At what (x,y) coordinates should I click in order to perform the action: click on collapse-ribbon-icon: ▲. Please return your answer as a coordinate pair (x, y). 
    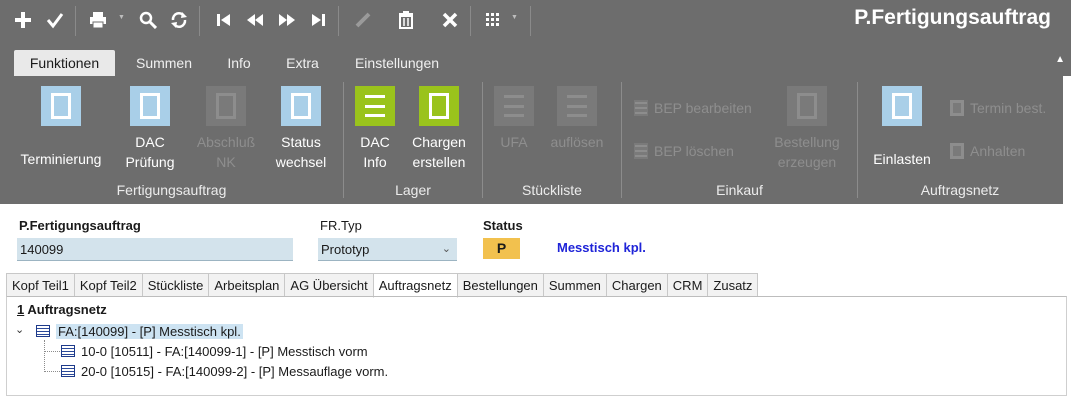
    Looking at the image, I should click on (1060, 59).